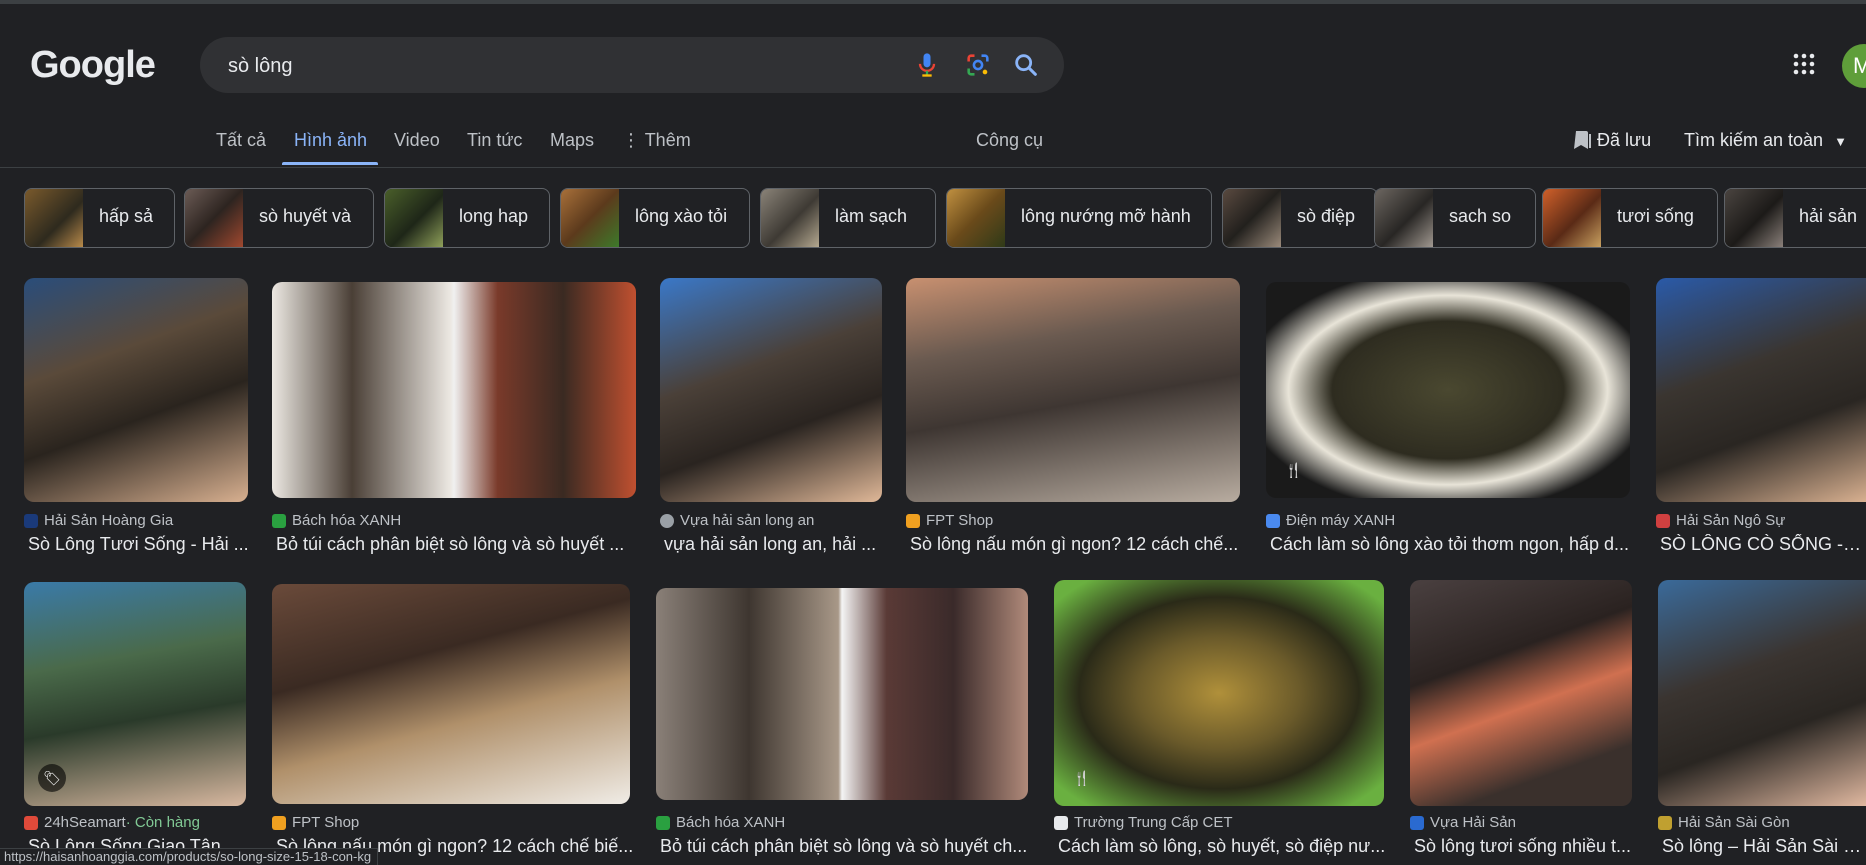 The image size is (1866, 865). I want to click on globe-icon, so click(667, 520).